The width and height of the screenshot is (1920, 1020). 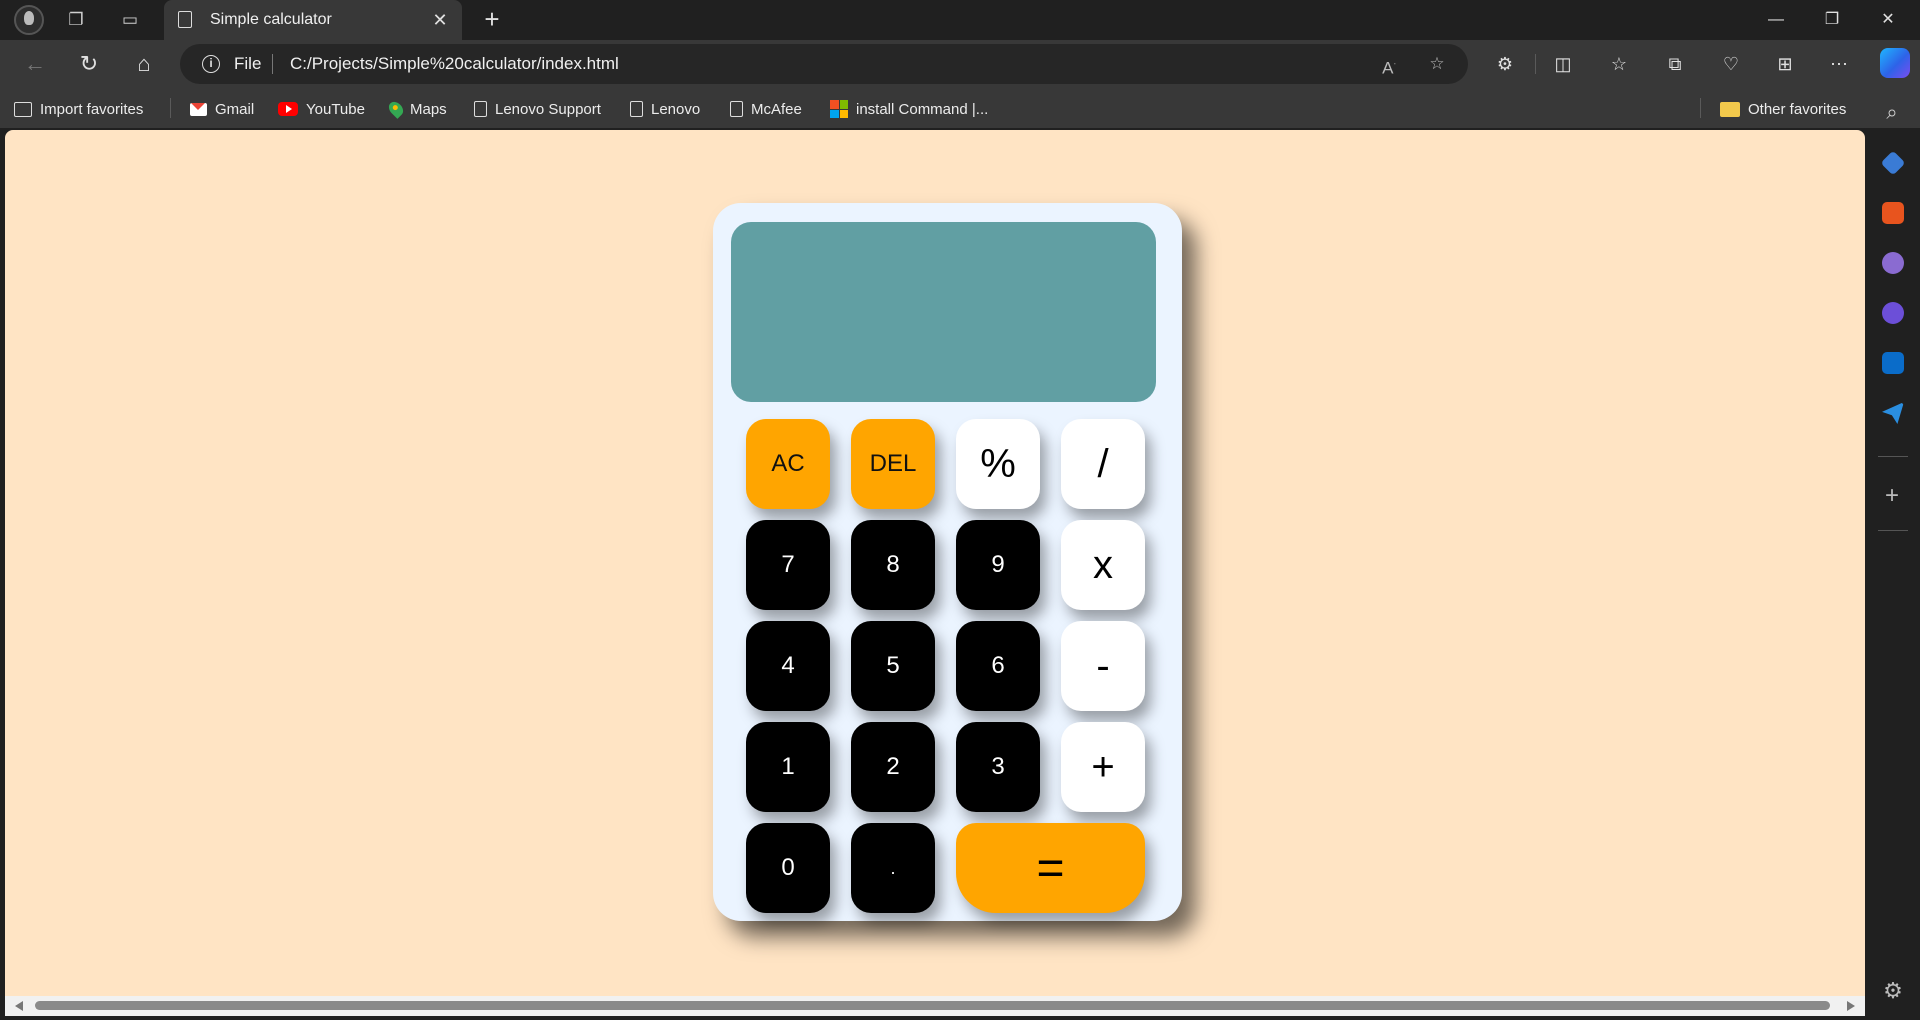 I want to click on microsoft-365-icon, so click(x=1893, y=313).